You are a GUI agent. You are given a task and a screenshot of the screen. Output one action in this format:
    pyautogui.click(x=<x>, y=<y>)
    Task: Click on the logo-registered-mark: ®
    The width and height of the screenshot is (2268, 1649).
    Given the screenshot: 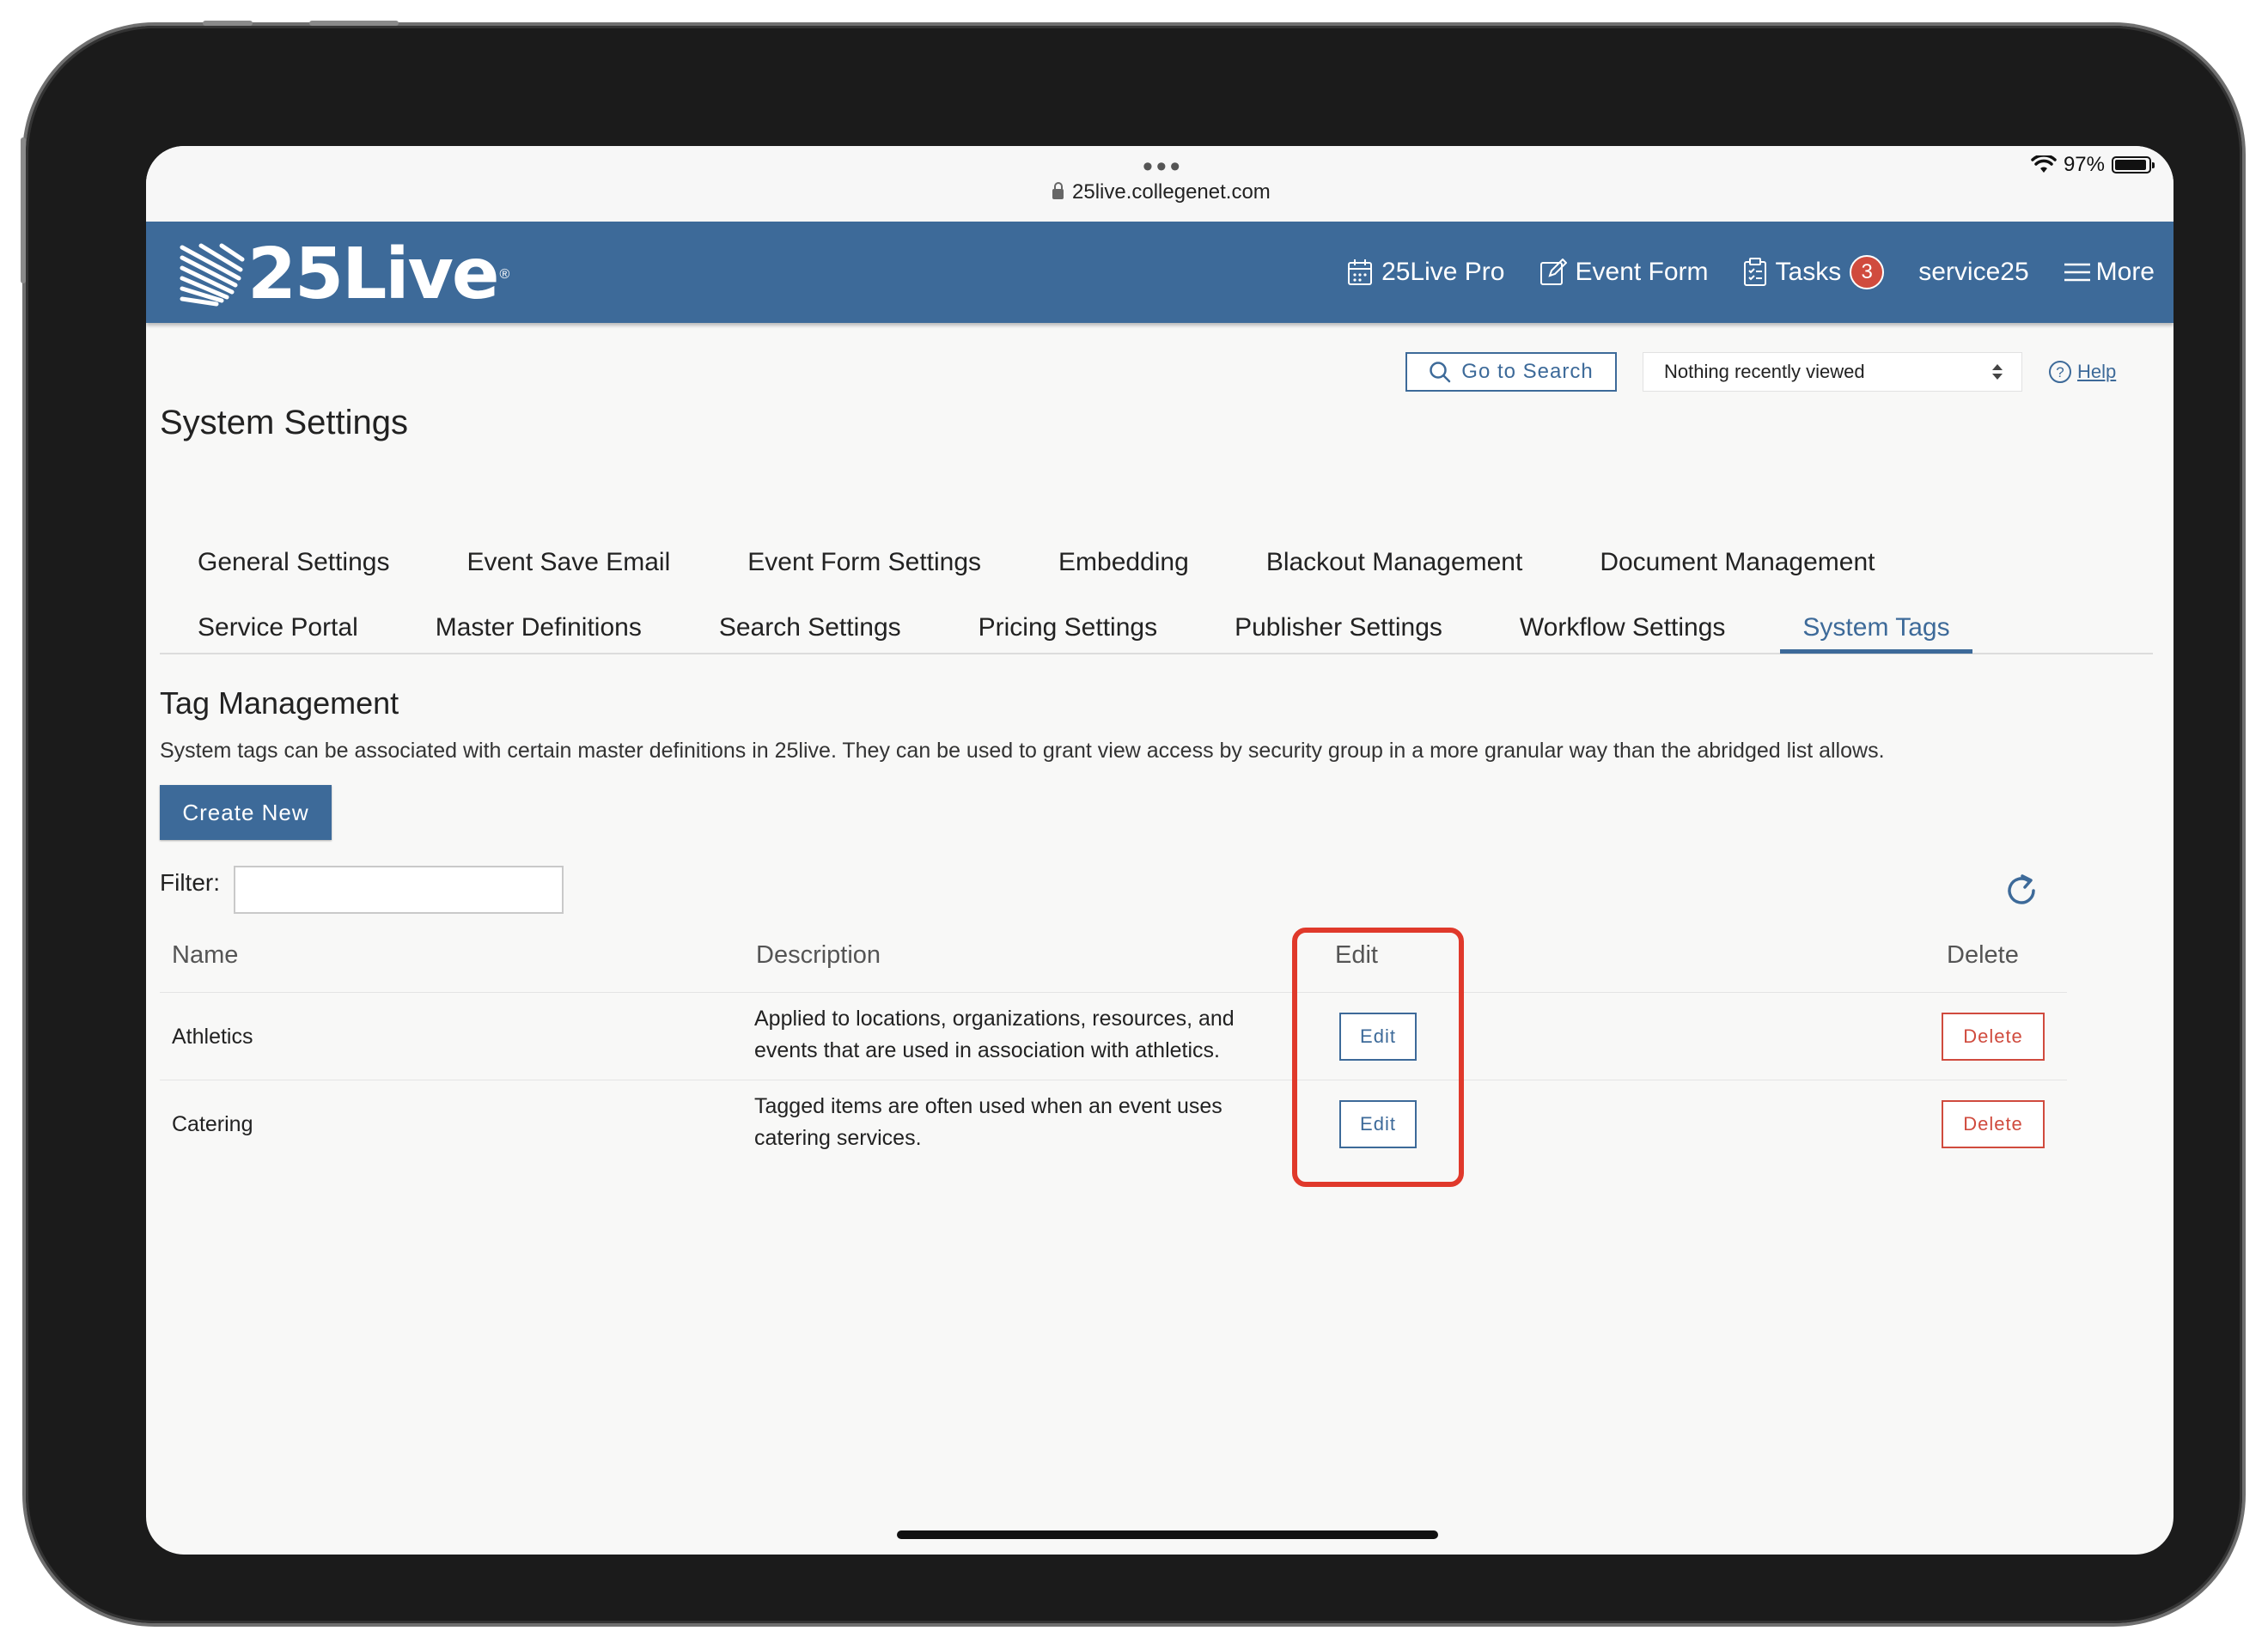 What is the action you would take?
    pyautogui.click(x=505, y=274)
    